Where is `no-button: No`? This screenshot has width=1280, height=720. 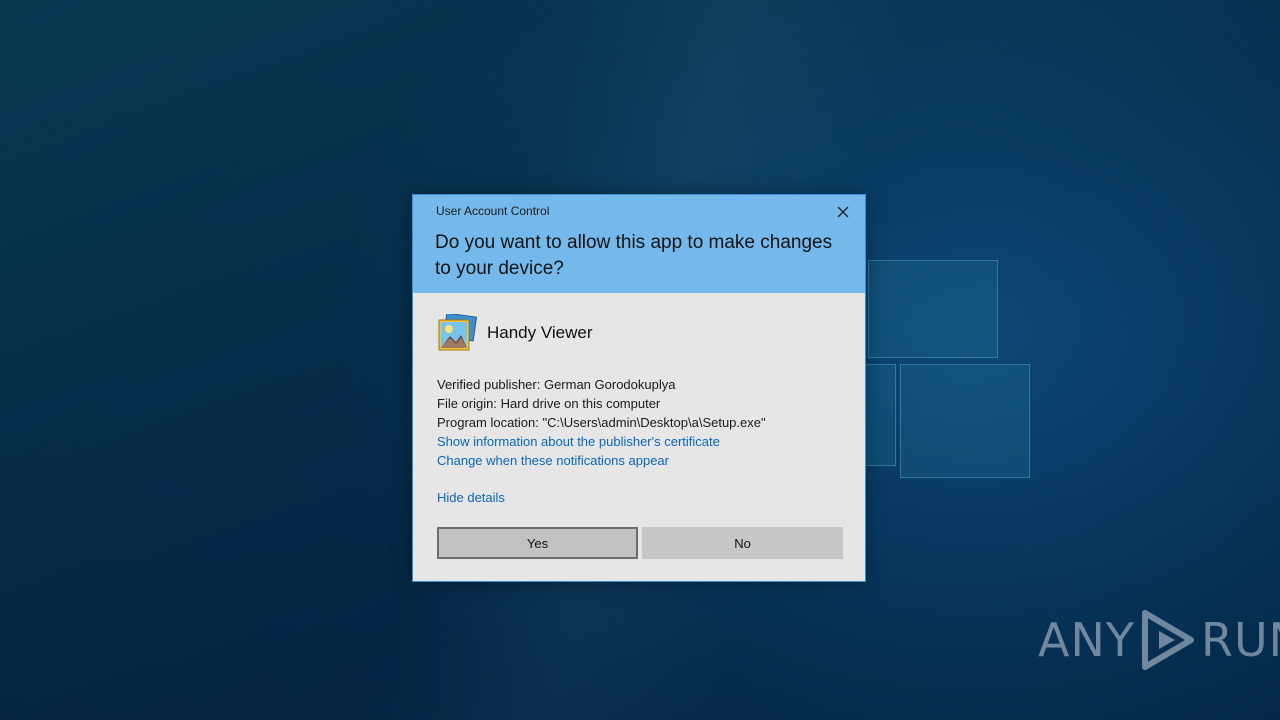 no-button: No is located at coordinates (742, 543).